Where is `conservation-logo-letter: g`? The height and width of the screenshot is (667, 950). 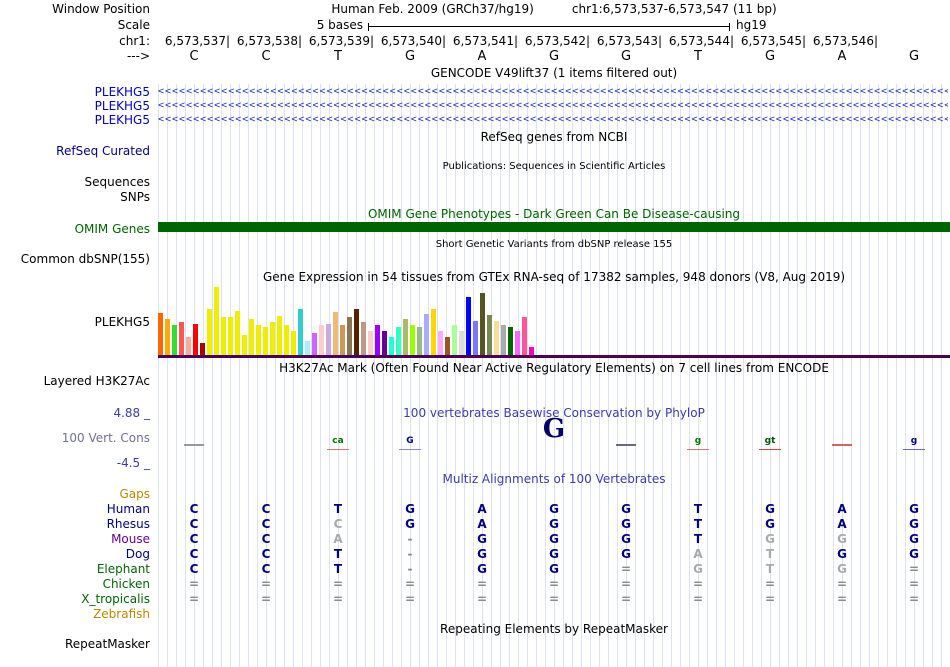
conservation-logo-letter: g is located at coordinates (698, 441).